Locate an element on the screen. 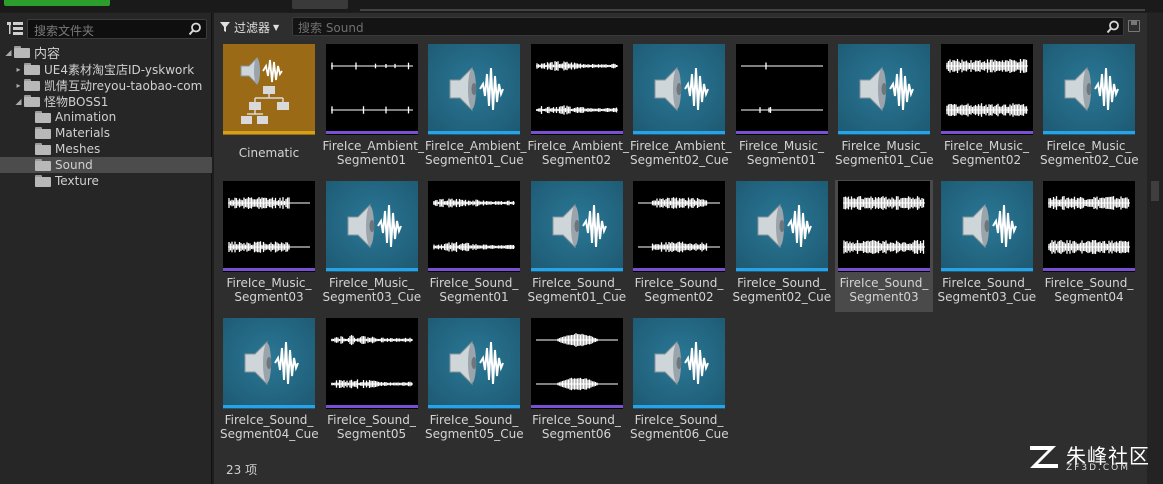 This screenshot has width=1163, height=484. add-new-button is located at coordinates (57, 3).